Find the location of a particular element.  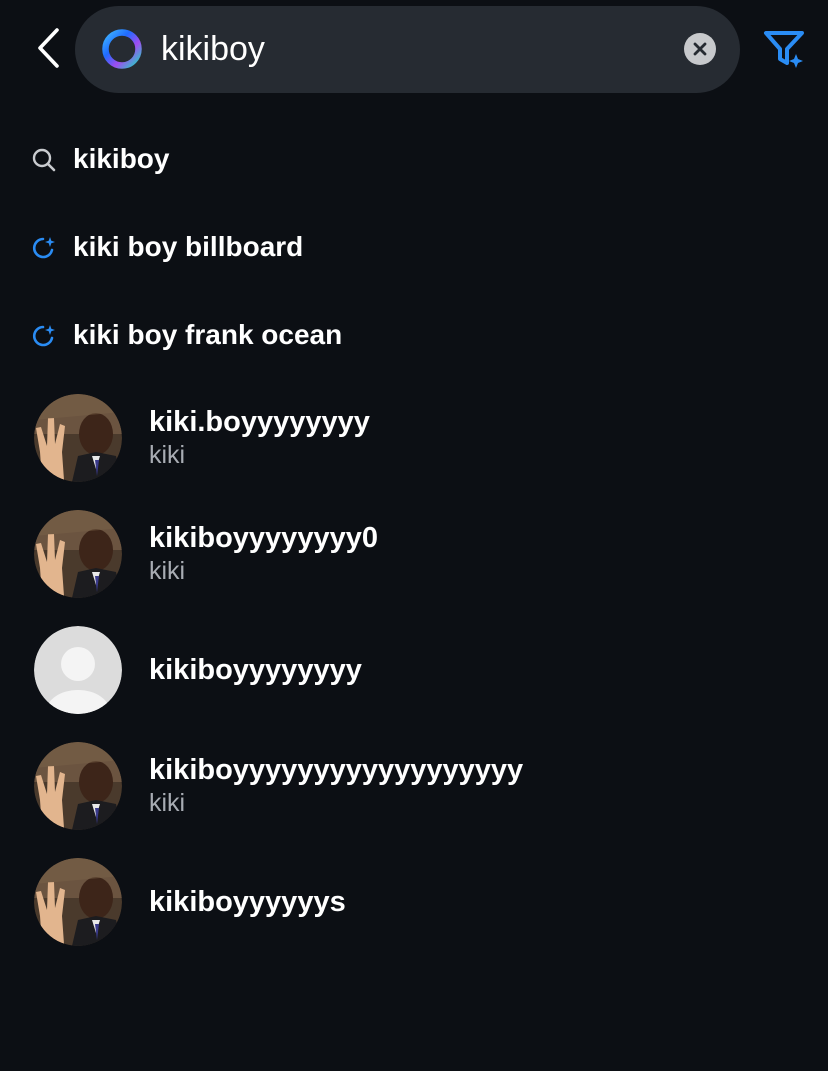

suggestion-label: kikiboy is located at coordinates (121, 158).